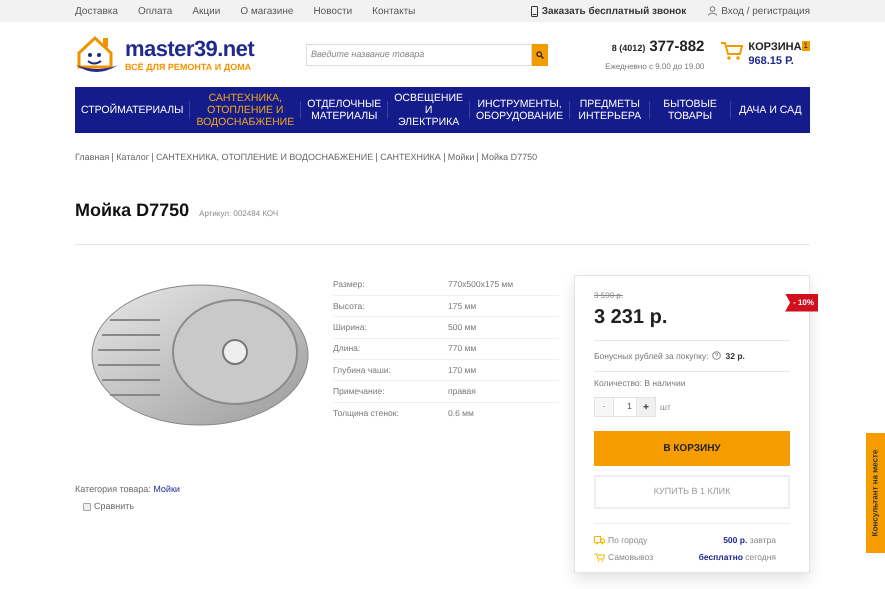  I want to click on spec-value: 170 мм, so click(462, 370).